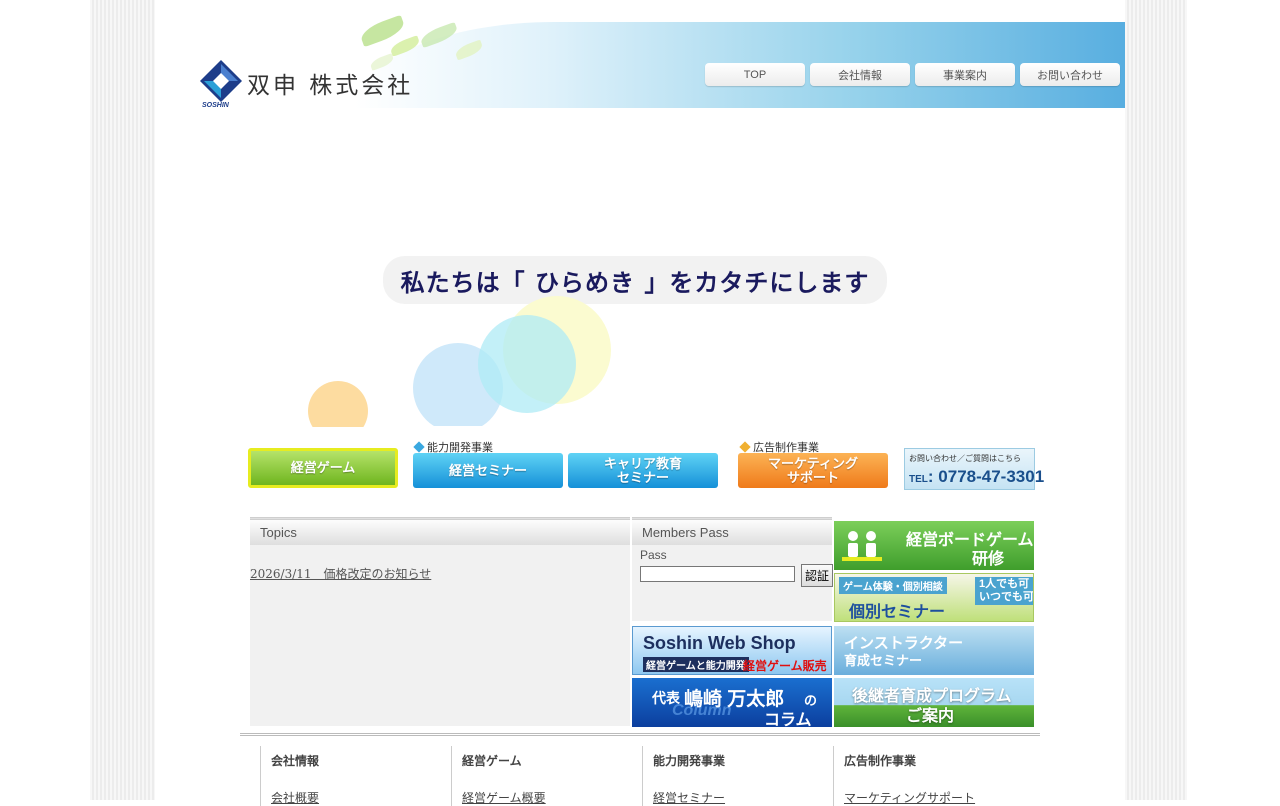 The height and width of the screenshot is (806, 1280). Describe the element at coordinates (755, 74) in the screenshot. I see `nav-top: TOP` at that location.